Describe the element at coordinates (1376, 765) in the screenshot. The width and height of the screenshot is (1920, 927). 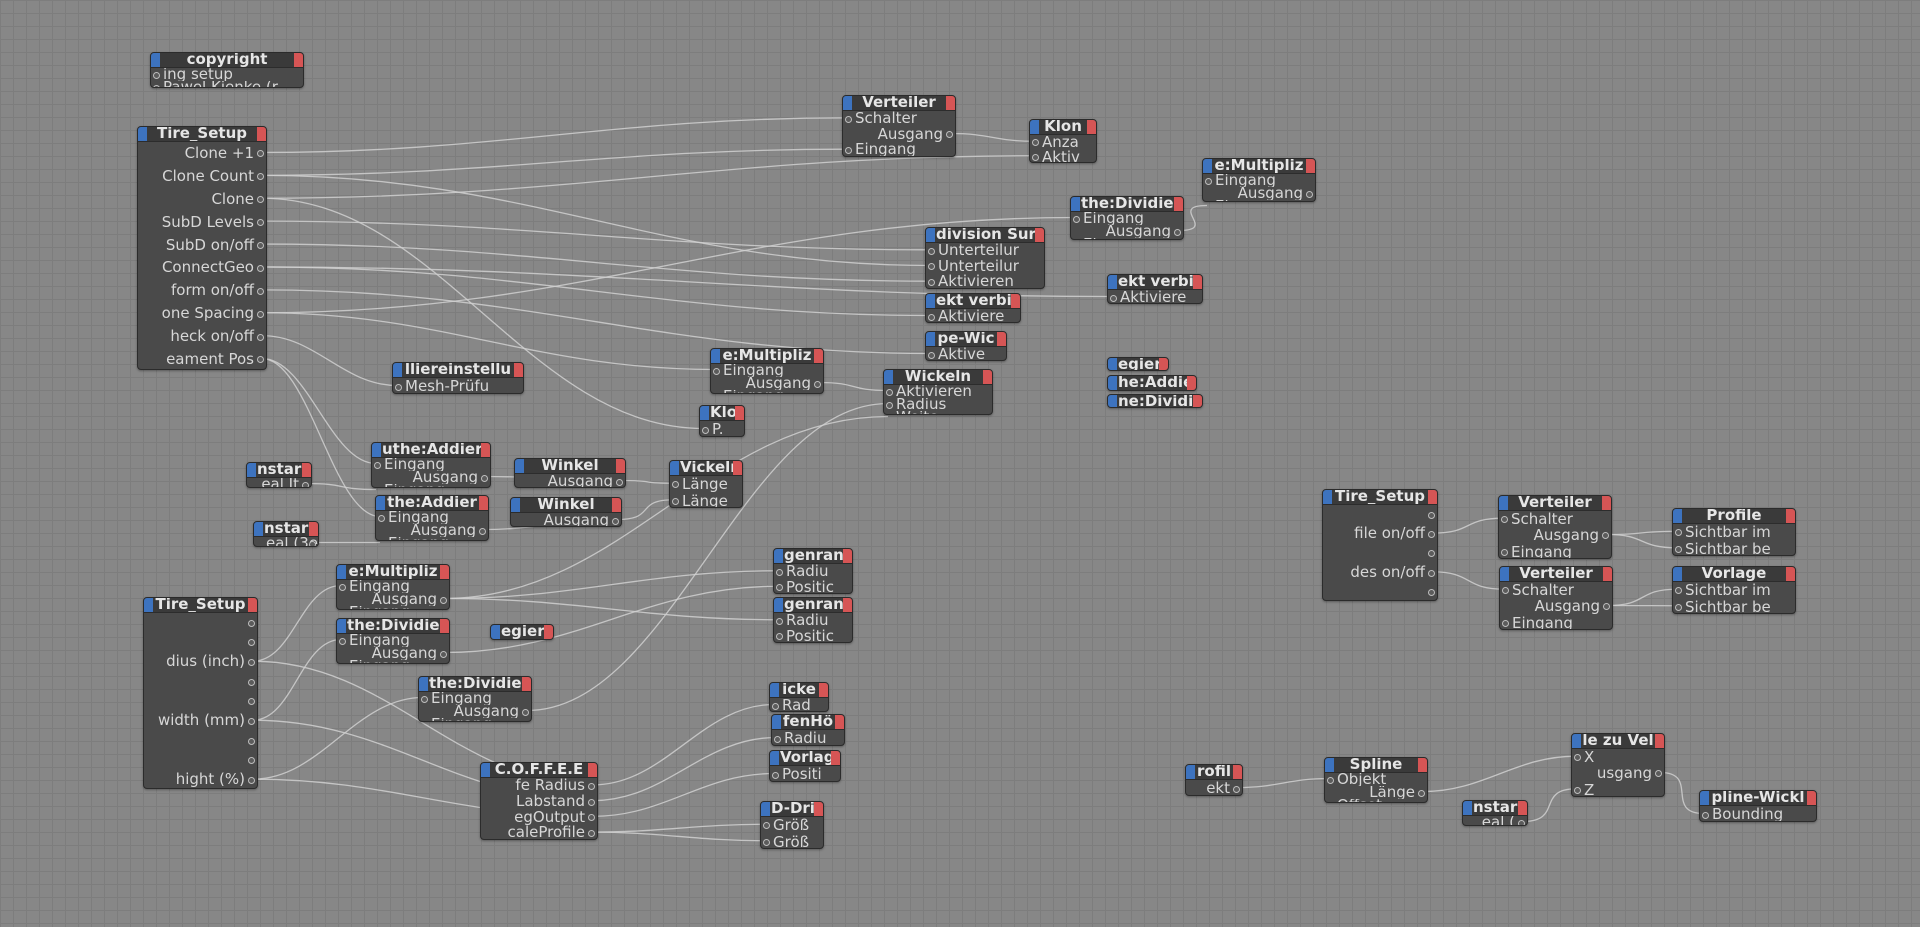
I see `node-title: Spline` at that location.